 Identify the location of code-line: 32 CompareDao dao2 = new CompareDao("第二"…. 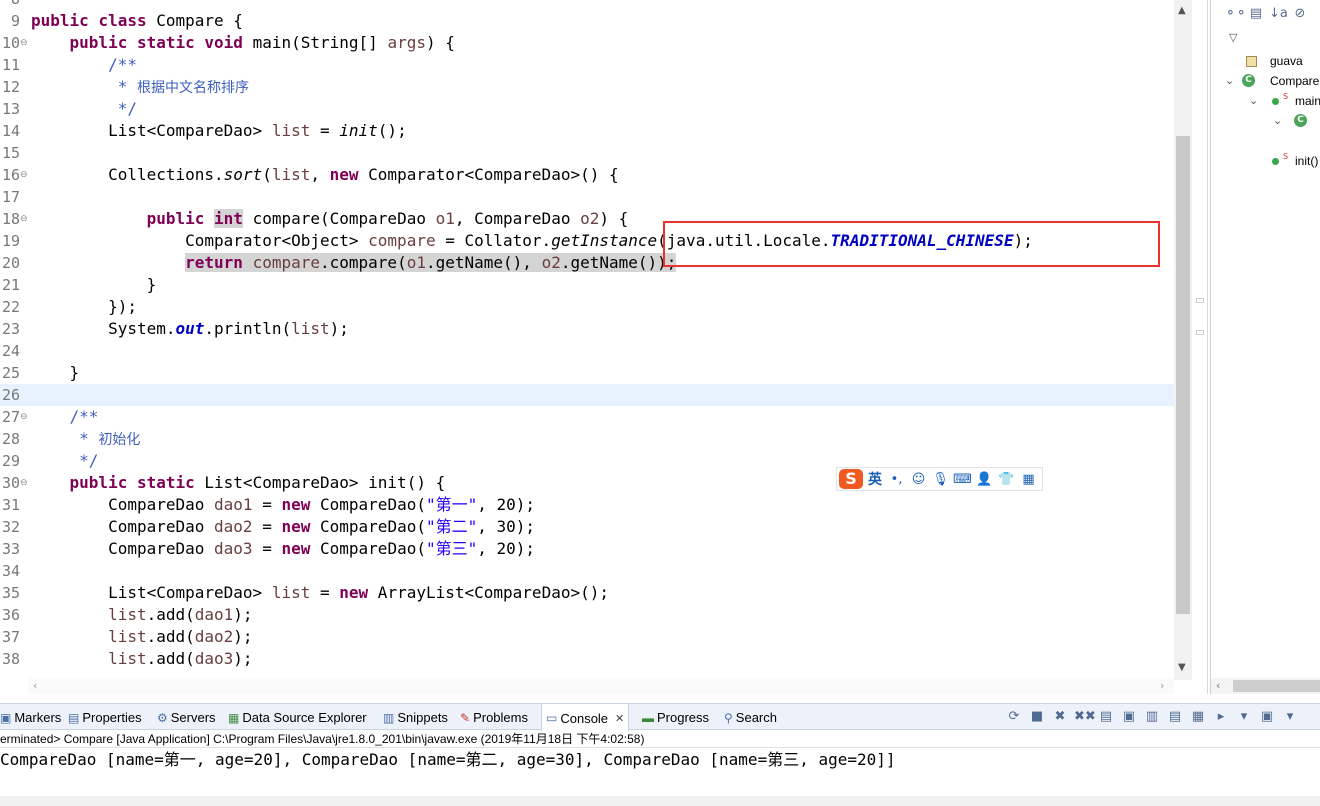
(587, 527).